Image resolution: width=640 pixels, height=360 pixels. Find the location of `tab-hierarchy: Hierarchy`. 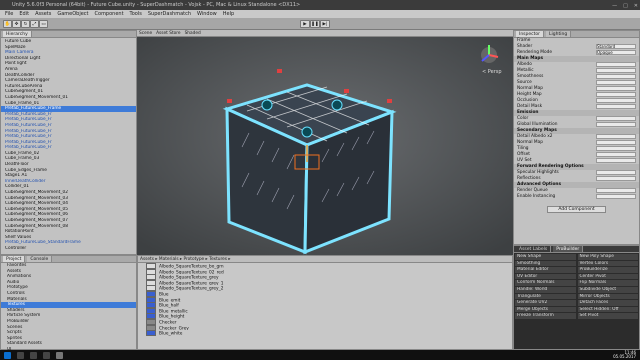

tab-hierarchy: Hierarchy is located at coordinates (17, 34).